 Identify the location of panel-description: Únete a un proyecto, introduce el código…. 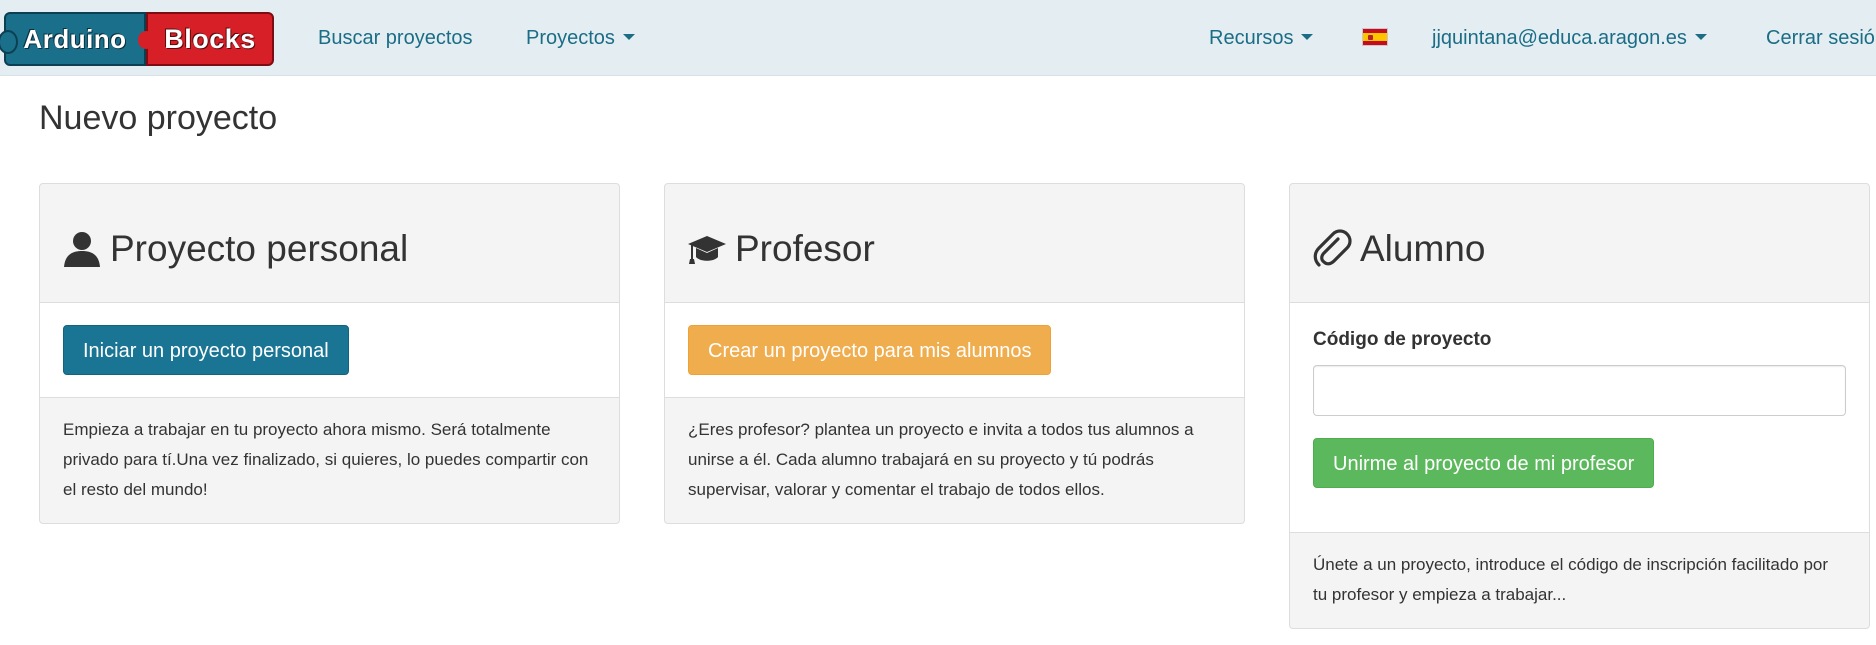
(1571, 579).